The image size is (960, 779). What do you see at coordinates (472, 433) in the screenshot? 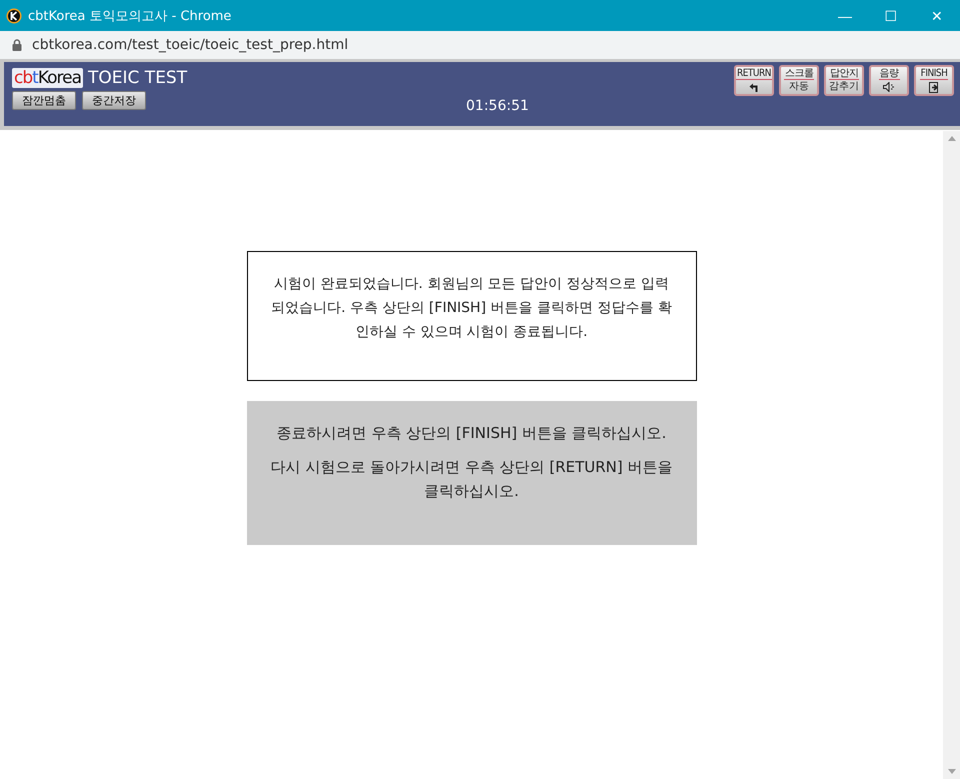
I see `instruction-text: 종료하시려면 우측 상단의 [FINISH] 버튼을 클릭하십시오.` at bounding box center [472, 433].